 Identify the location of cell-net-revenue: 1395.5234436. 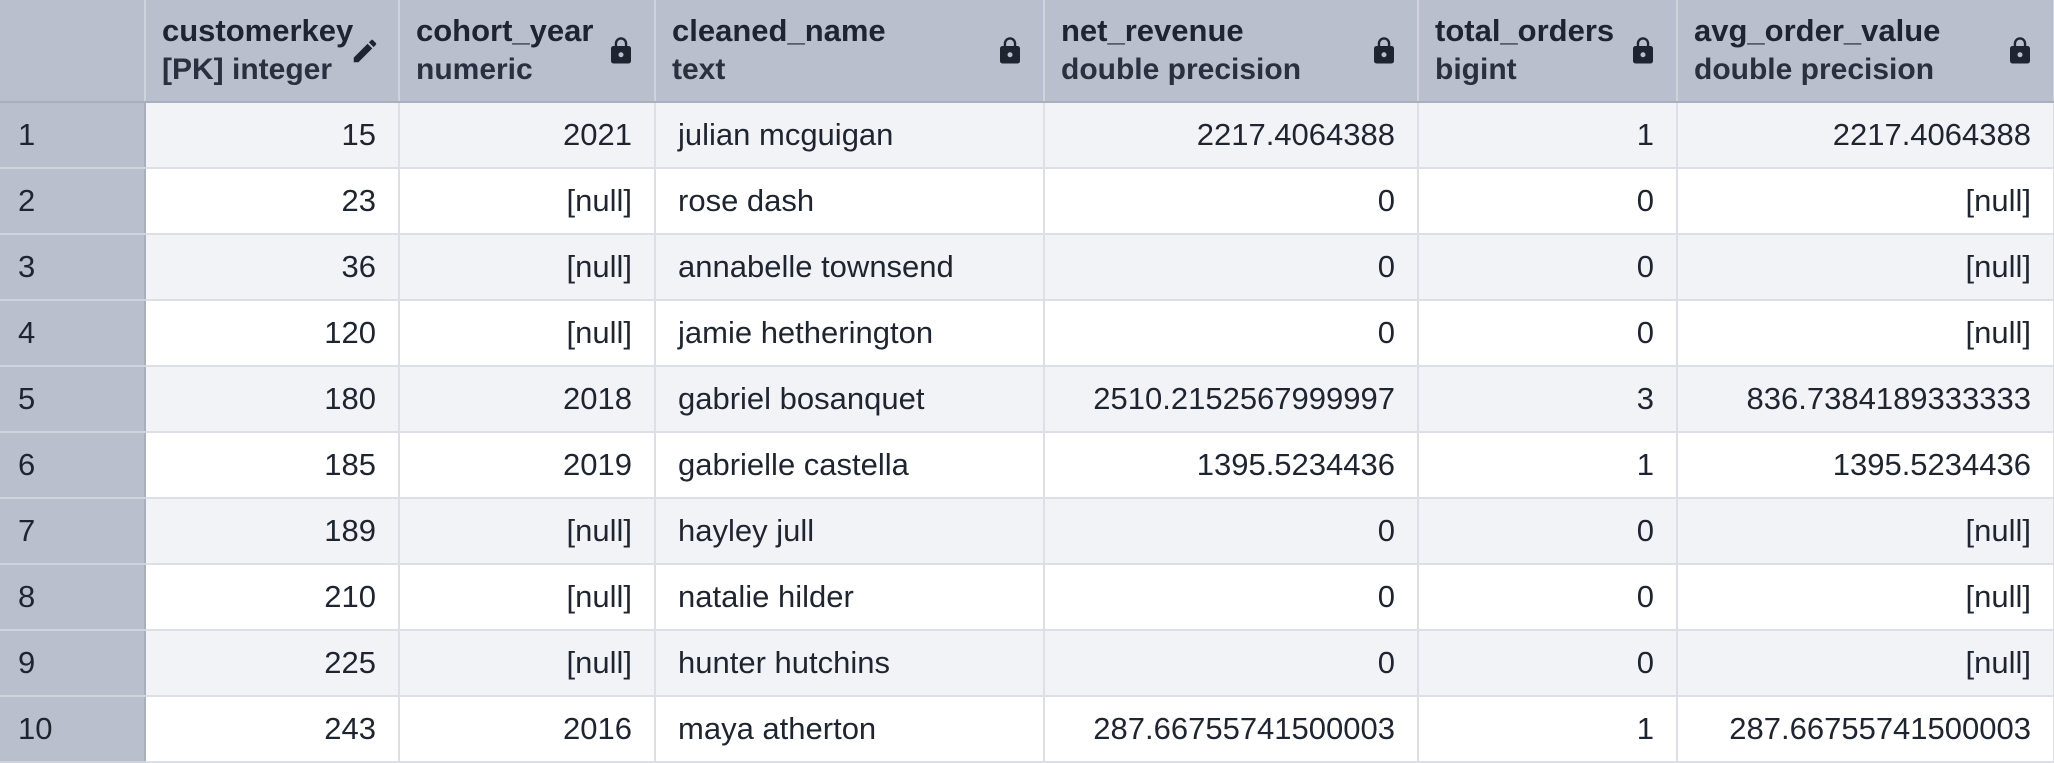
(1231, 465).